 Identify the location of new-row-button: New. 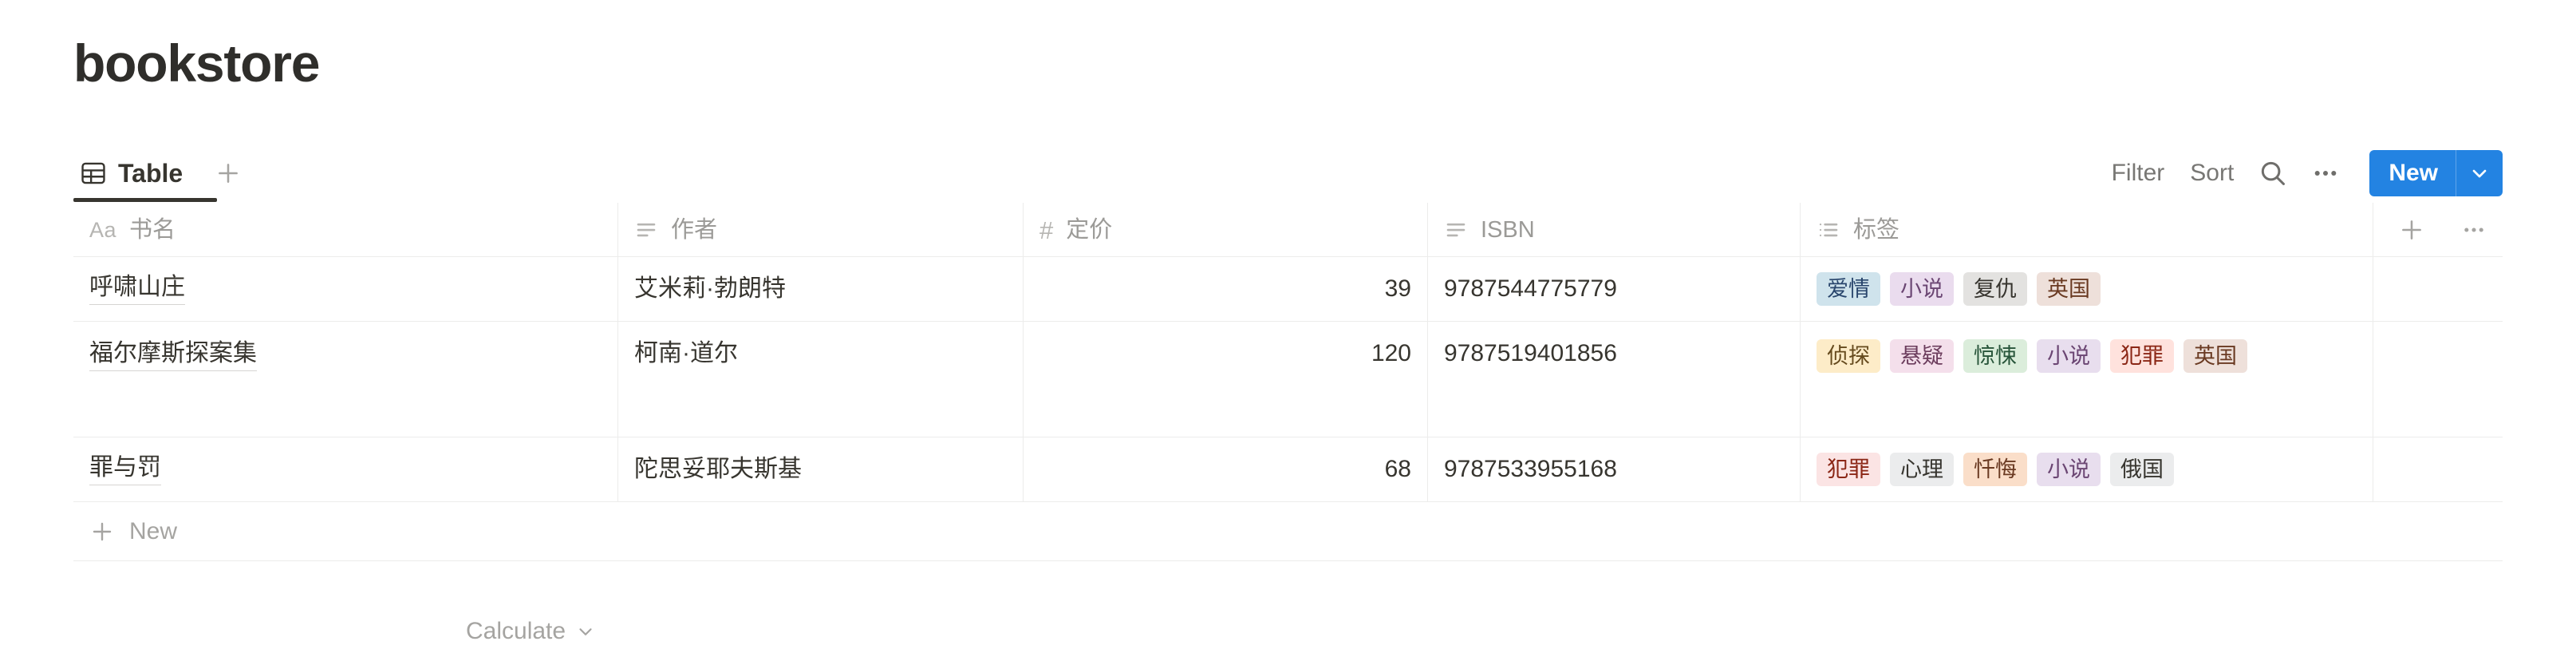
(1288, 531).